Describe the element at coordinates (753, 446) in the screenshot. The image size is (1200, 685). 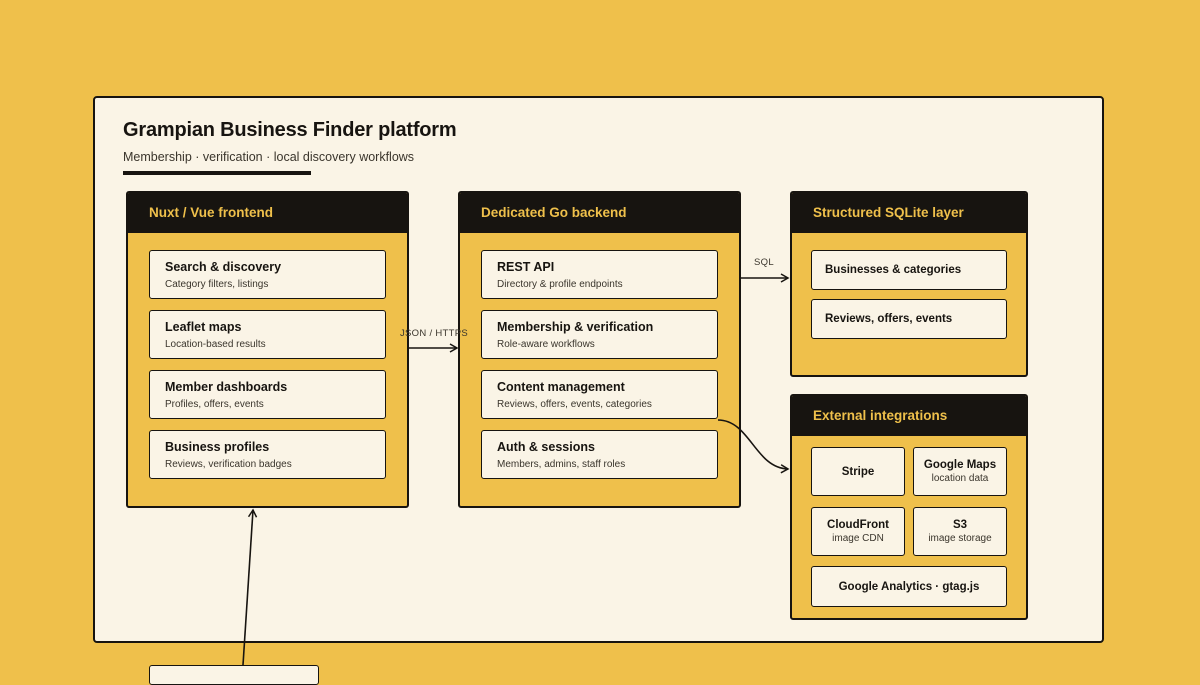
I see `arrow-content-to-integrations` at that location.